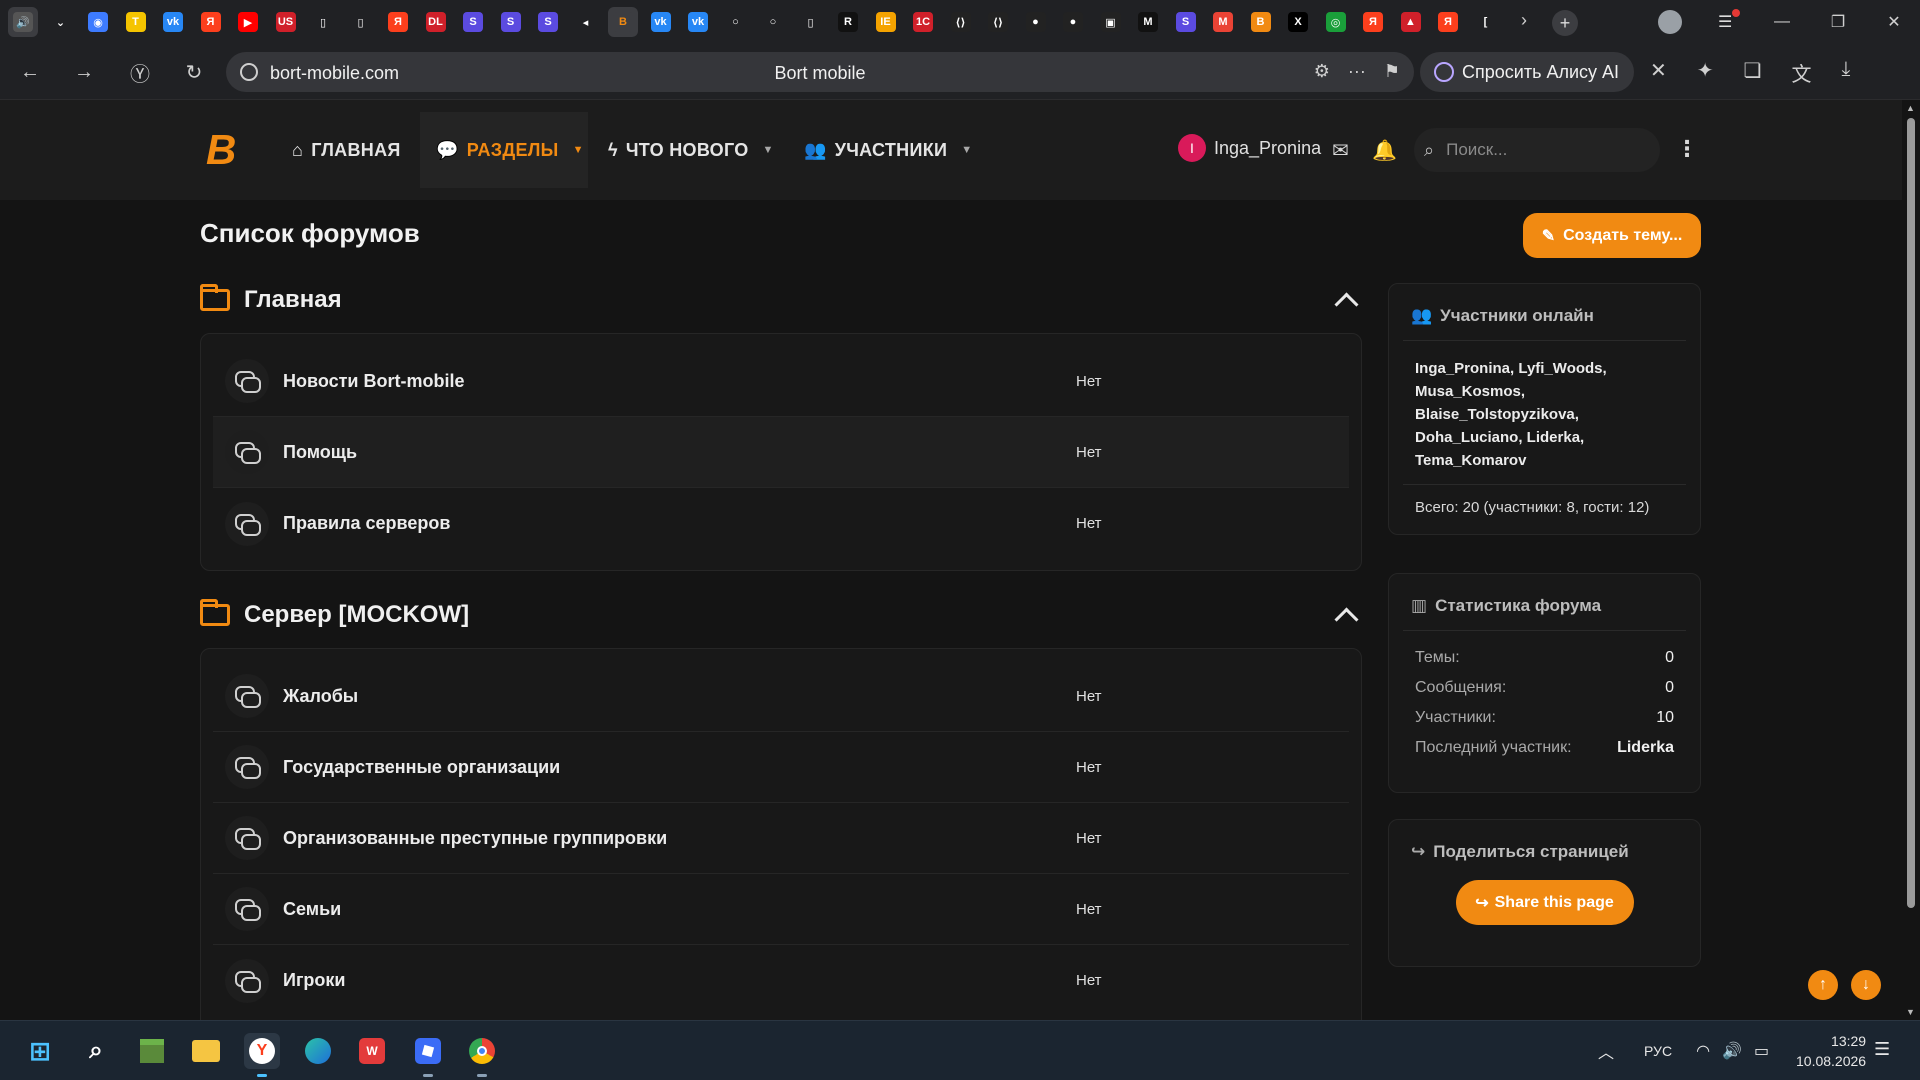 The width and height of the screenshot is (1920, 1080). I want to click on downloads-menu-icon: ☰, so click(1729, 20).